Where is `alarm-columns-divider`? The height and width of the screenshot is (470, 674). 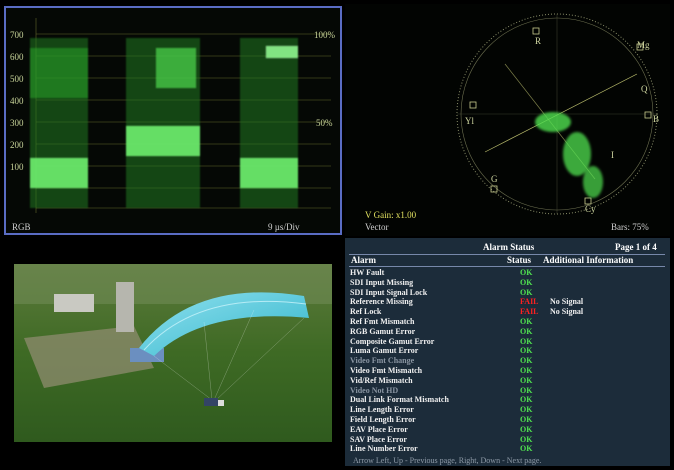
alarm-columns-divider is located at coordinates (507, 266).